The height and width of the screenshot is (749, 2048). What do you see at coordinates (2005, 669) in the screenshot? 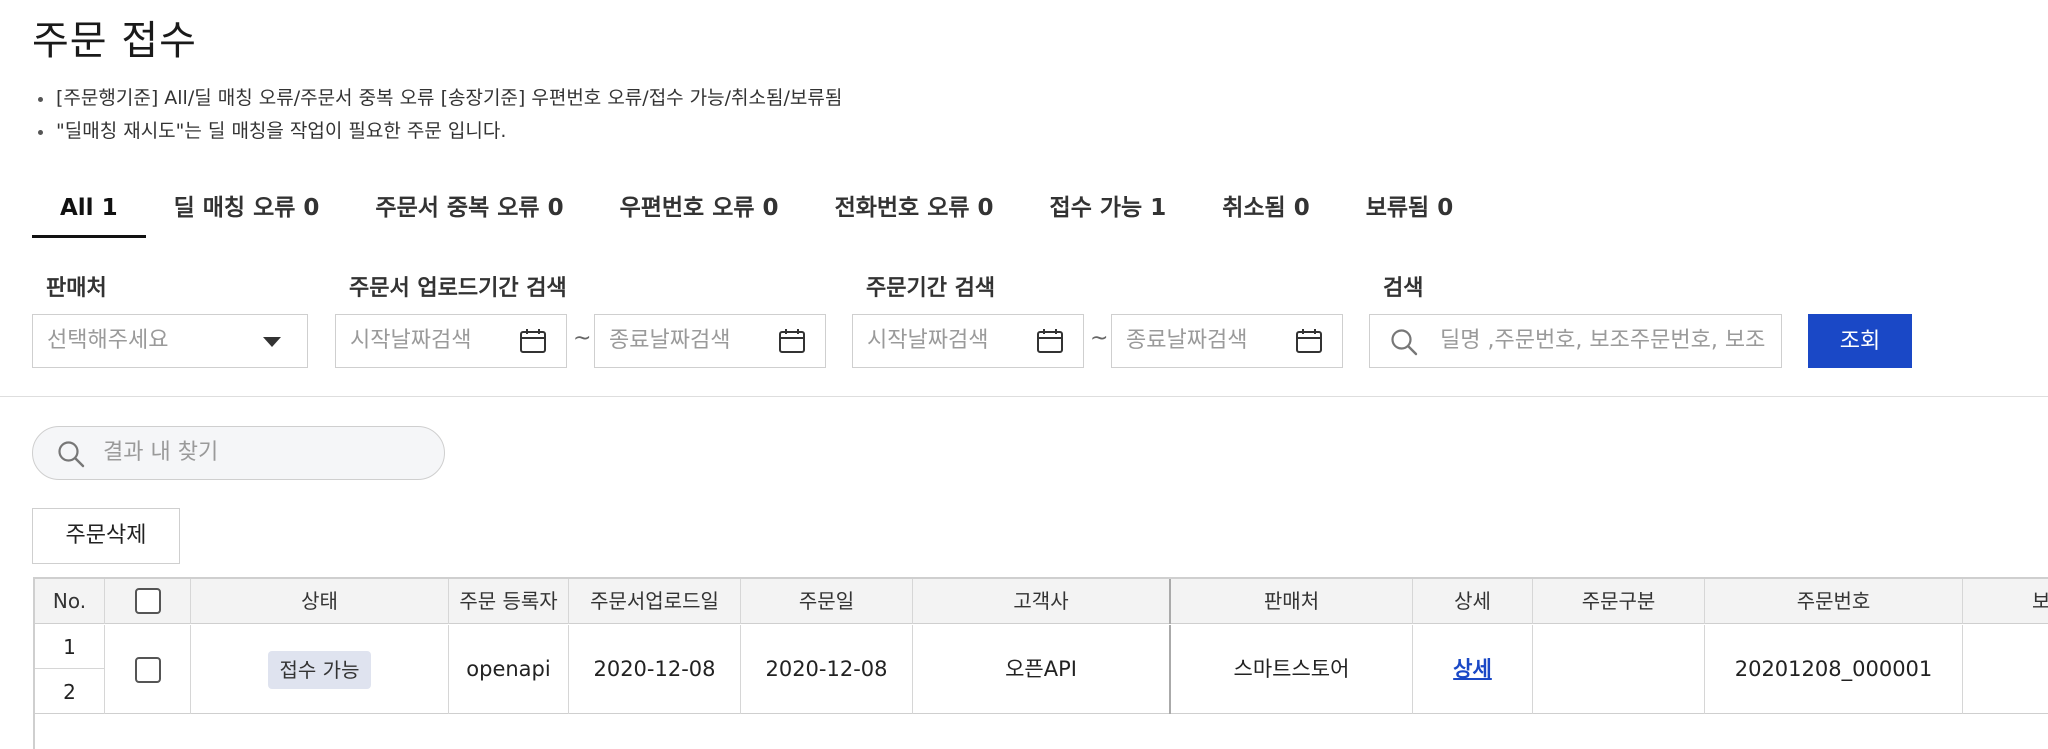
I see `sub-order-cell` at bounding box center [2005, 669].